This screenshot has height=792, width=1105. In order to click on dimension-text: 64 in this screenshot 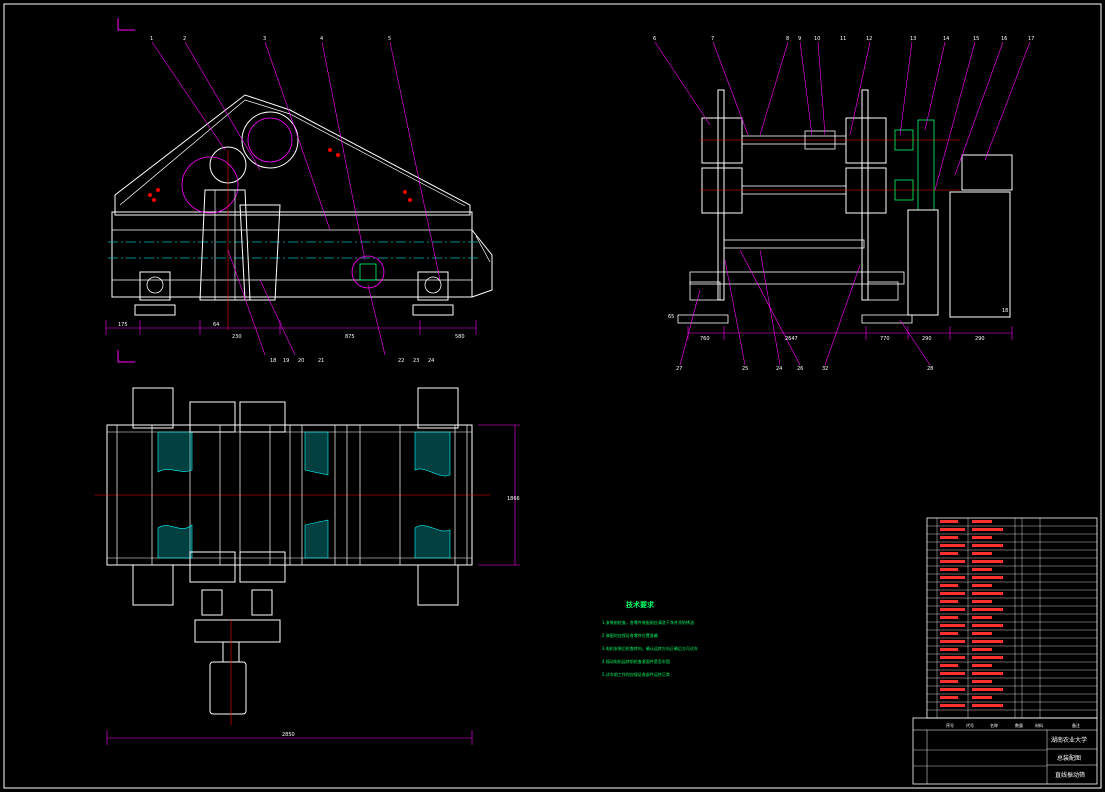, I will do `click(216, 325)`.